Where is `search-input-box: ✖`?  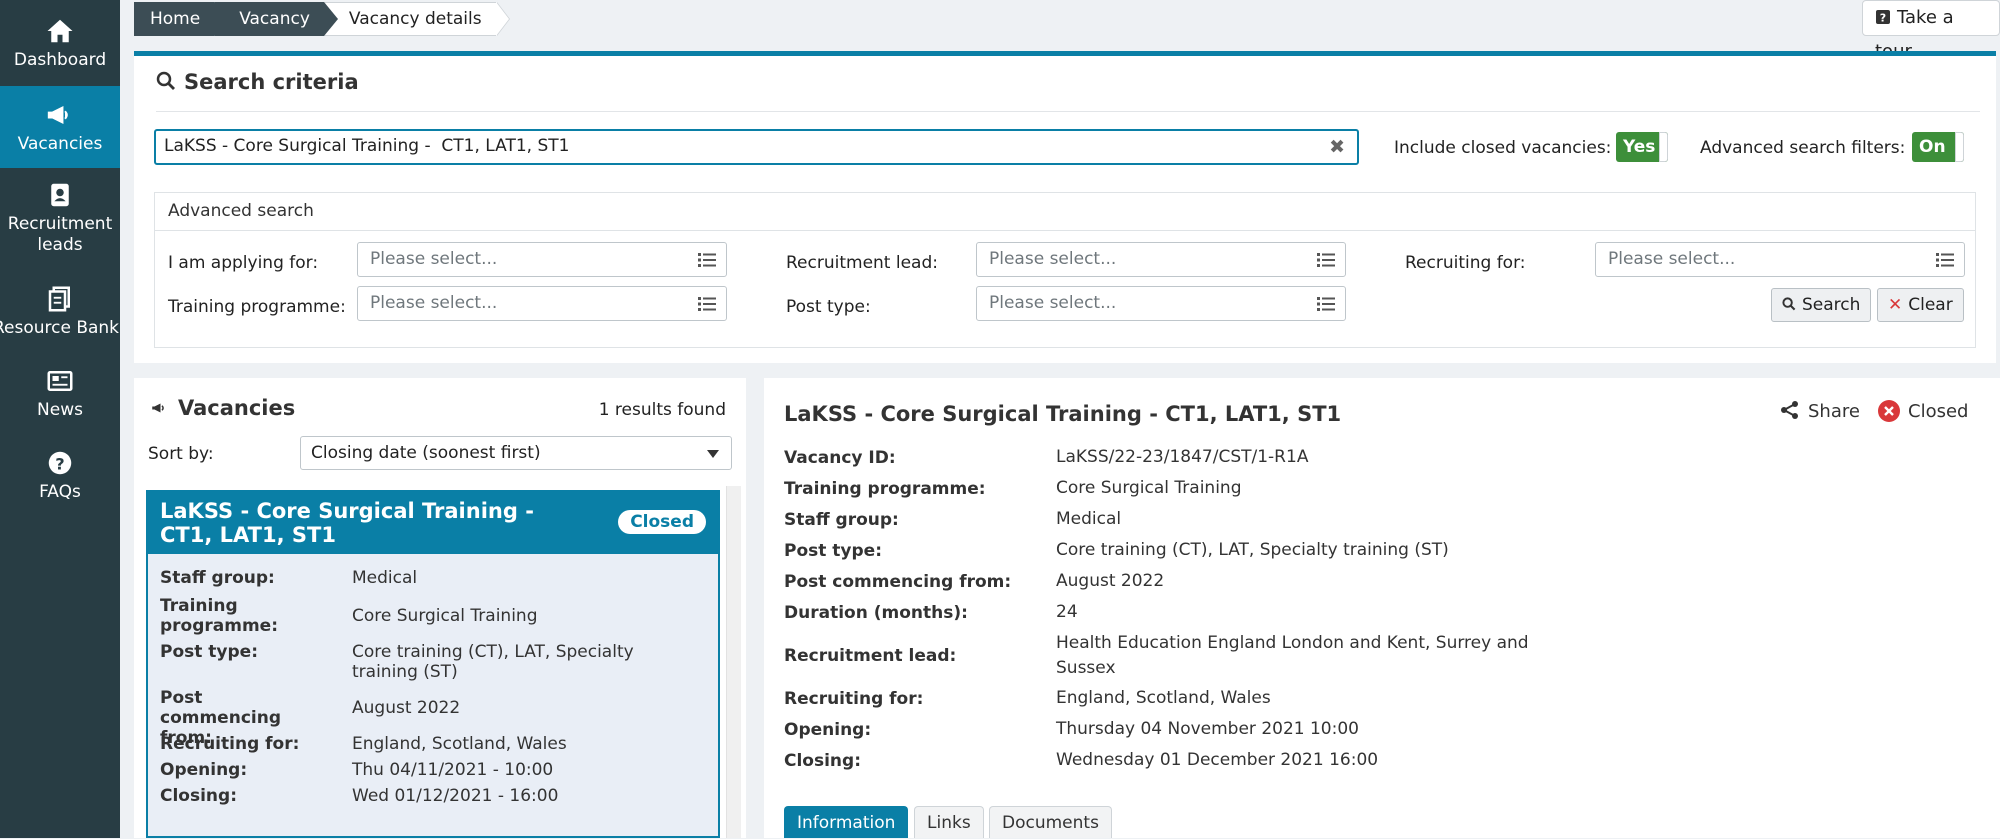
search-input-box: ✖ is located at coordinates (756, 147).